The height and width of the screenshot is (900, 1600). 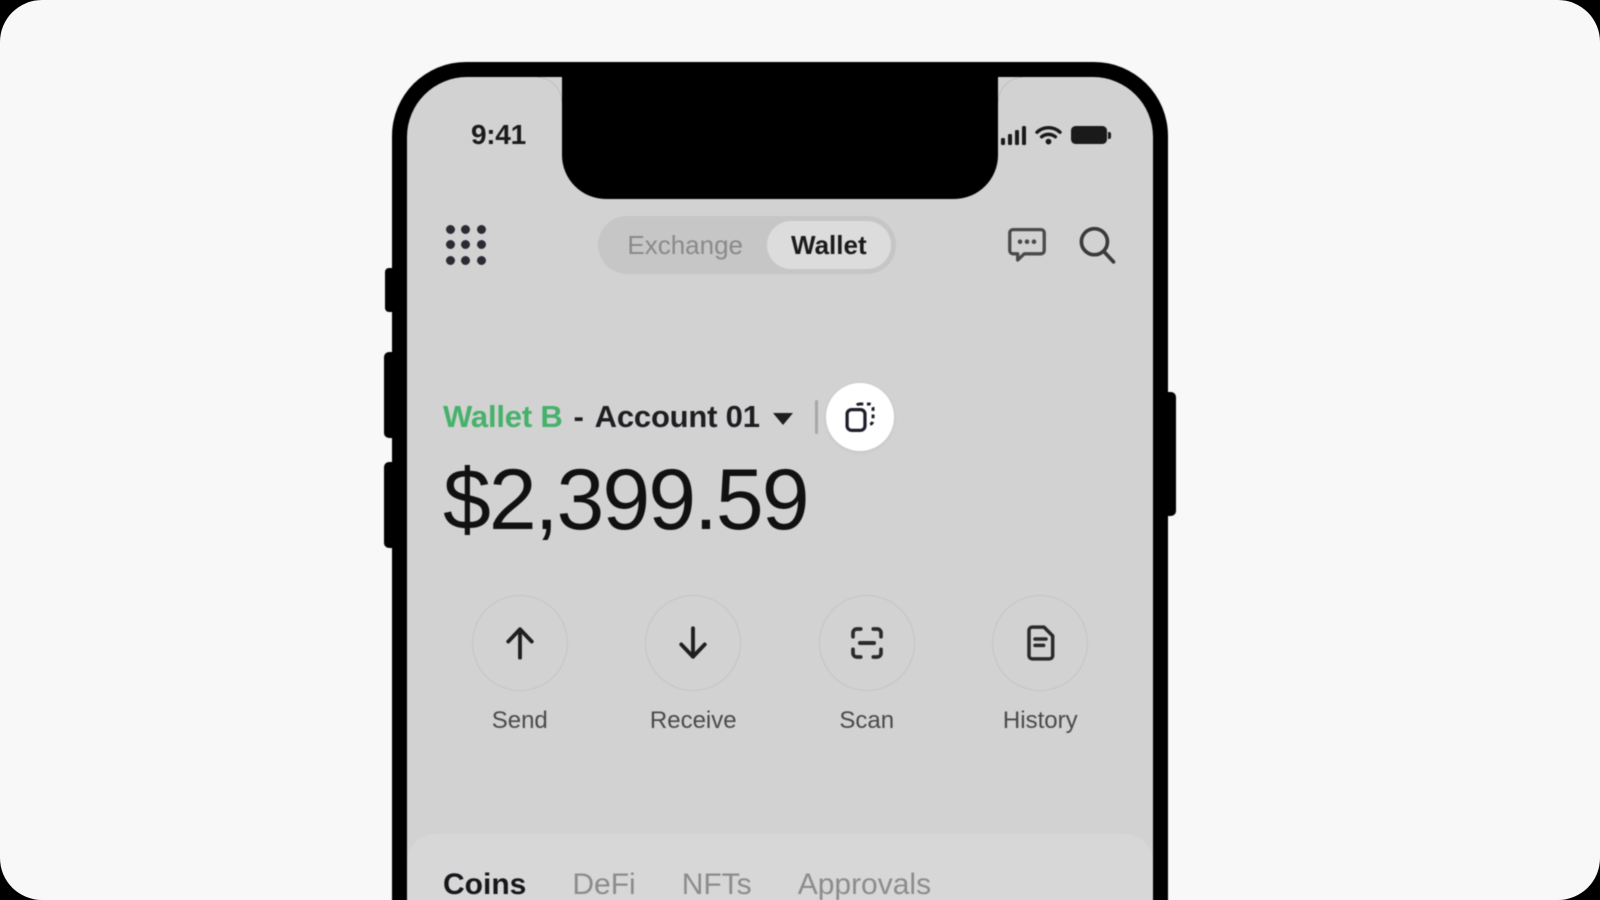 I want to click on receive-button, so click(x=693, y=643).